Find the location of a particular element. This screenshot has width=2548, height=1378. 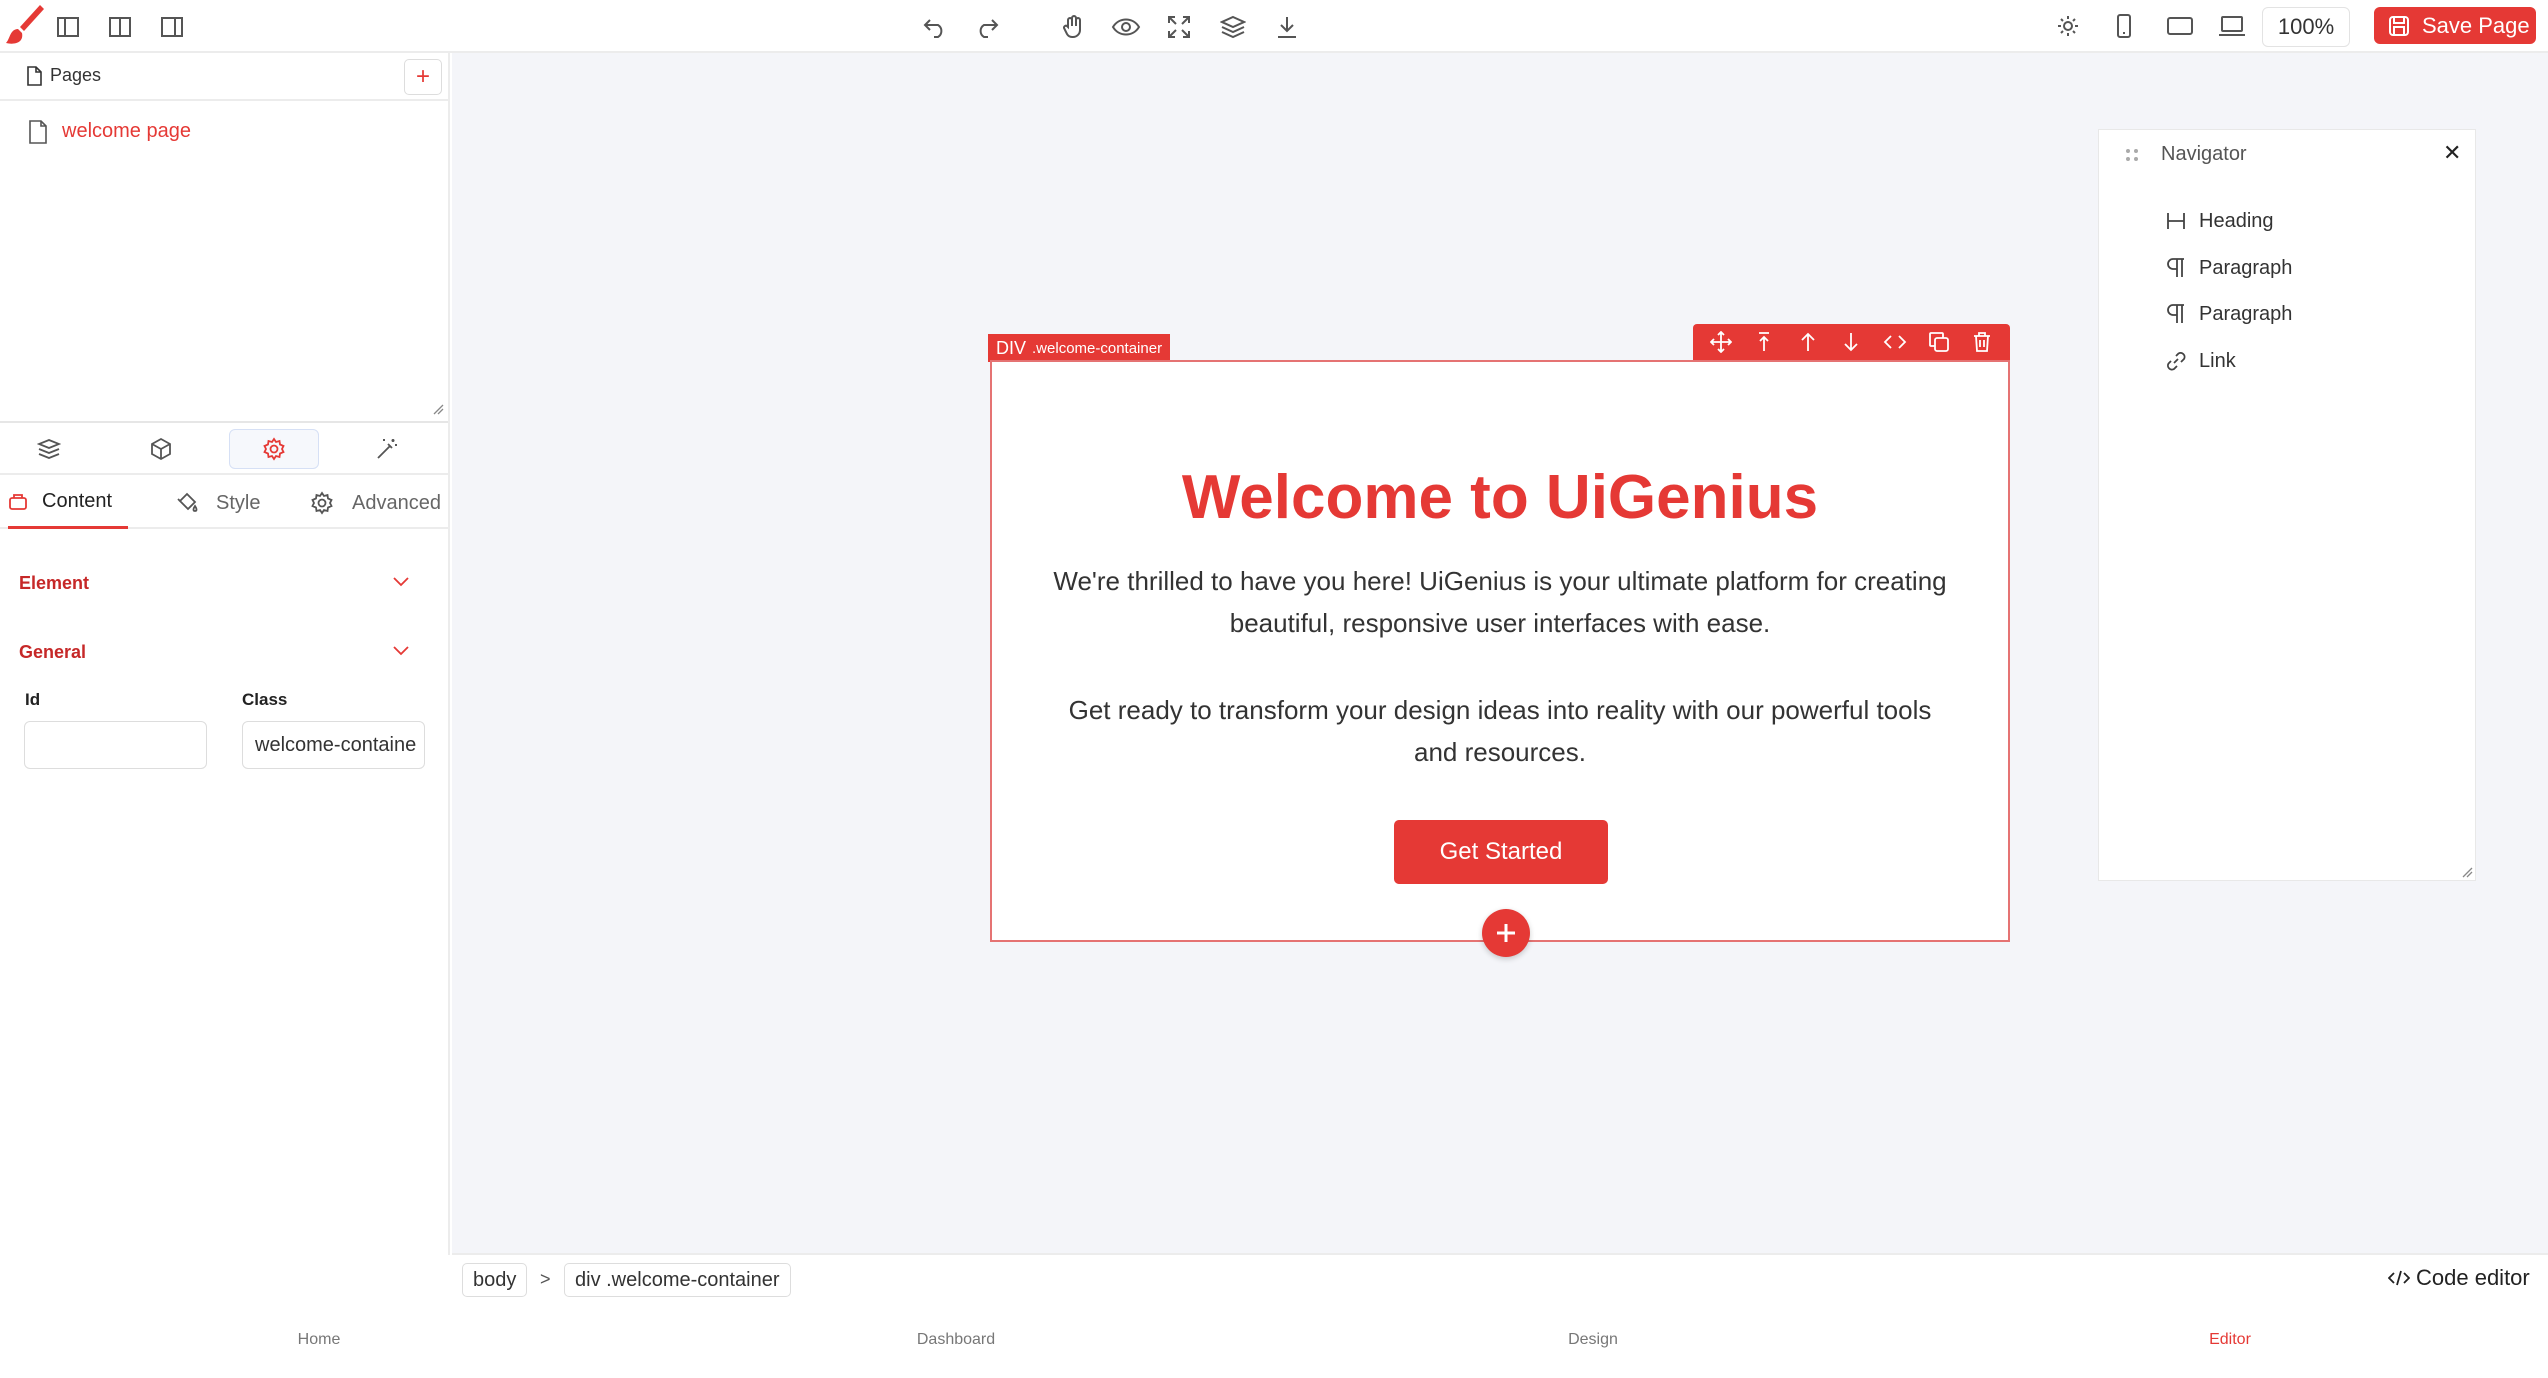

box-icon is located at coordinates (18, 501).